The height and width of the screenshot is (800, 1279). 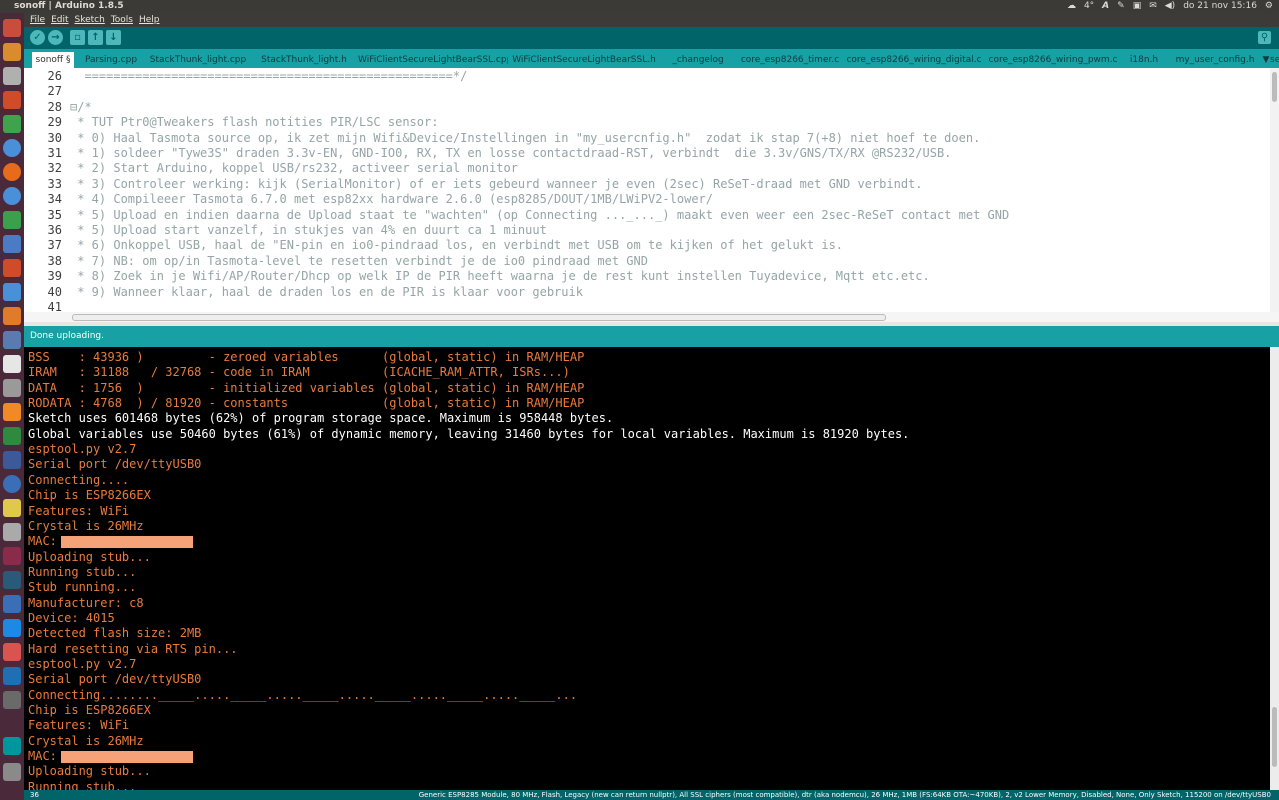 What do you see at coordinates (914, 60) in the screenshot?
I see `tab-core-esp8266-wiring-digital: core_esp8266_wiring_digital.c` at bounding box center [914, 60].